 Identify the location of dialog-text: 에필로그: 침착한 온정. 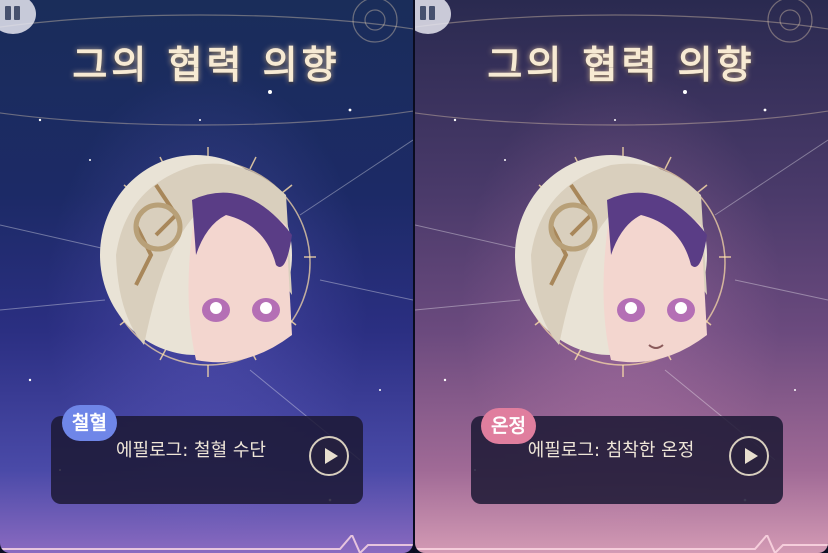
(611, 450).